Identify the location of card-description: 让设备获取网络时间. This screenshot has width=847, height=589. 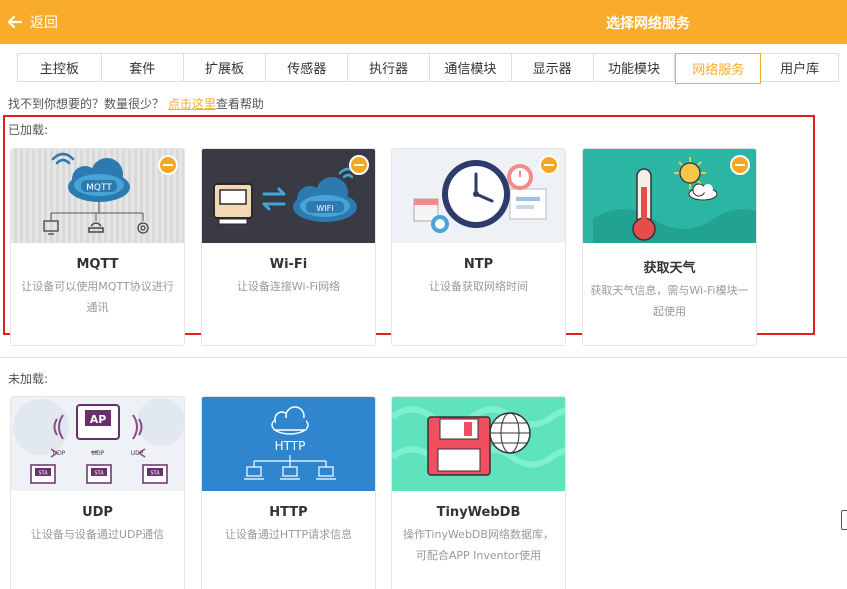
(478, 286).